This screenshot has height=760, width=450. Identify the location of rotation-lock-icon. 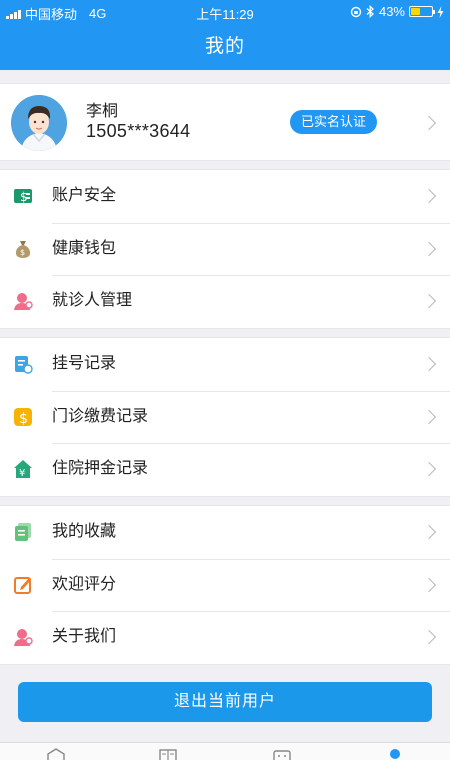
(356, 11).